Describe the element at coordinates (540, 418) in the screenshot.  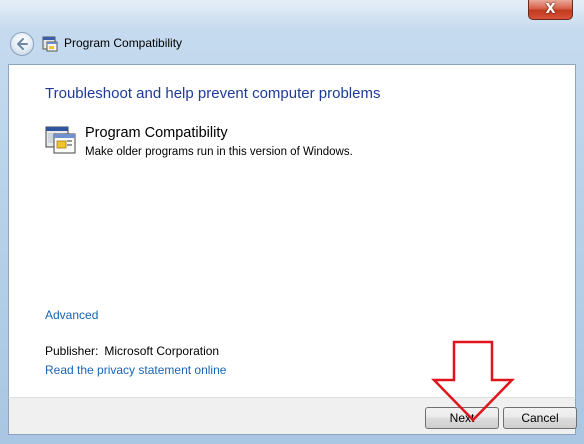
I see `cancel-button: Cancel` at that location.